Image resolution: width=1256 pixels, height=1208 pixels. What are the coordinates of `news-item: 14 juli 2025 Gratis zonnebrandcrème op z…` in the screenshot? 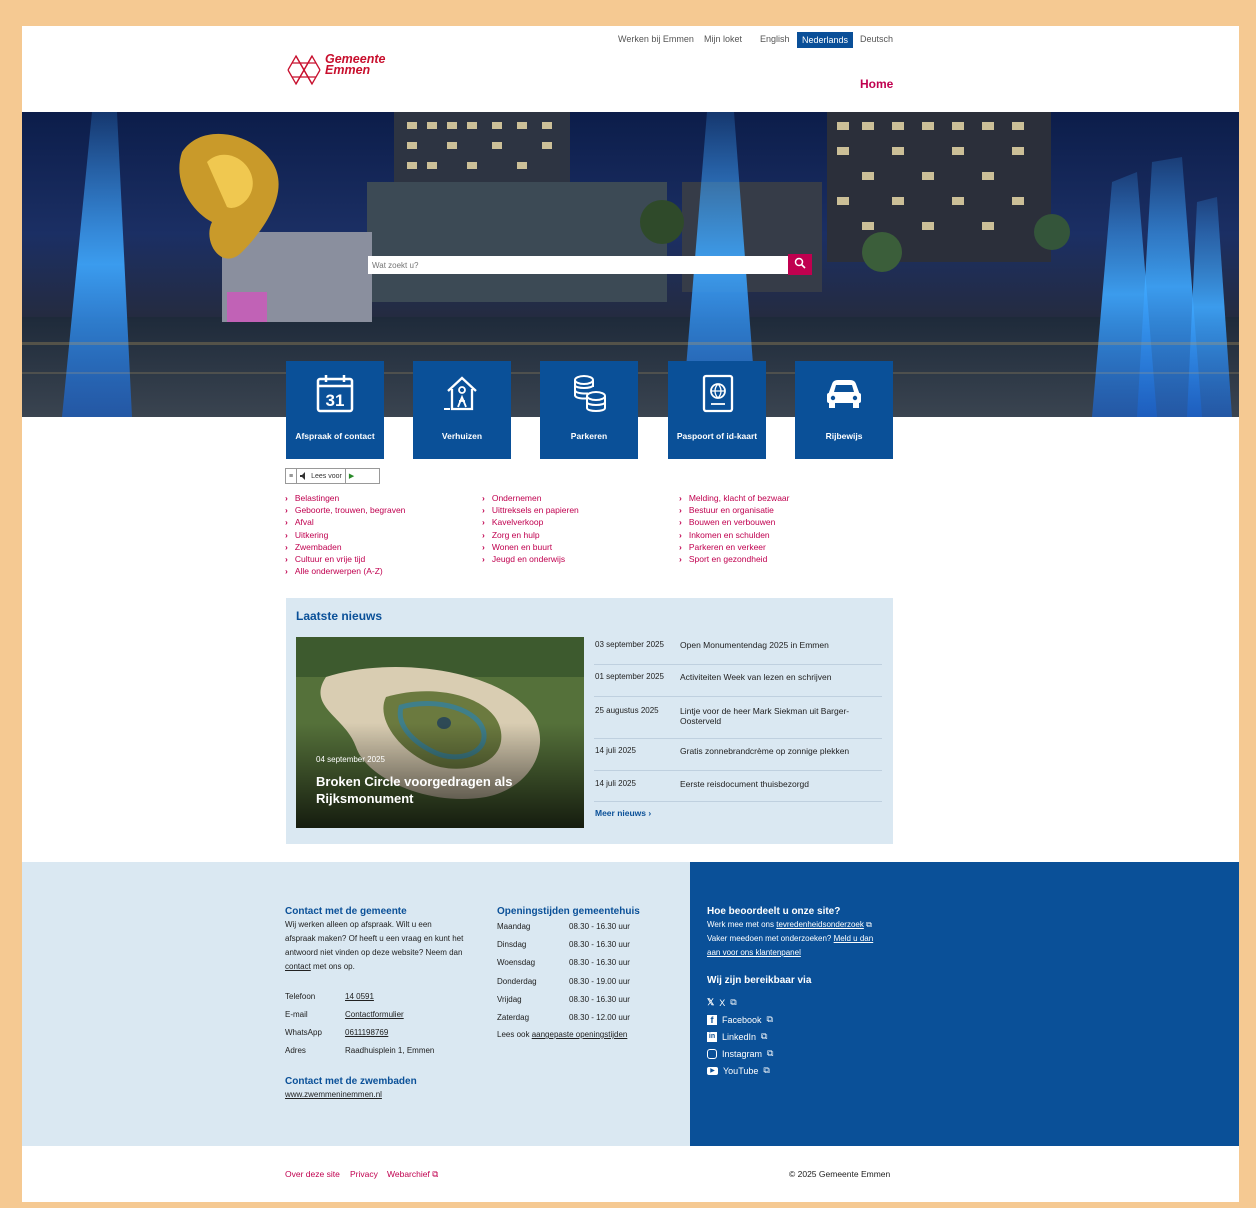 It's located at (738, 758).